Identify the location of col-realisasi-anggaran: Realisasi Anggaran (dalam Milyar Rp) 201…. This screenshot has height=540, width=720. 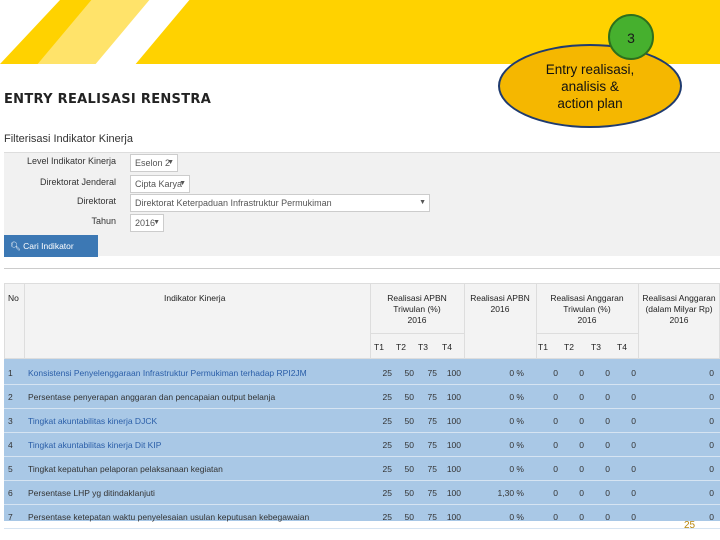
(679, 309).